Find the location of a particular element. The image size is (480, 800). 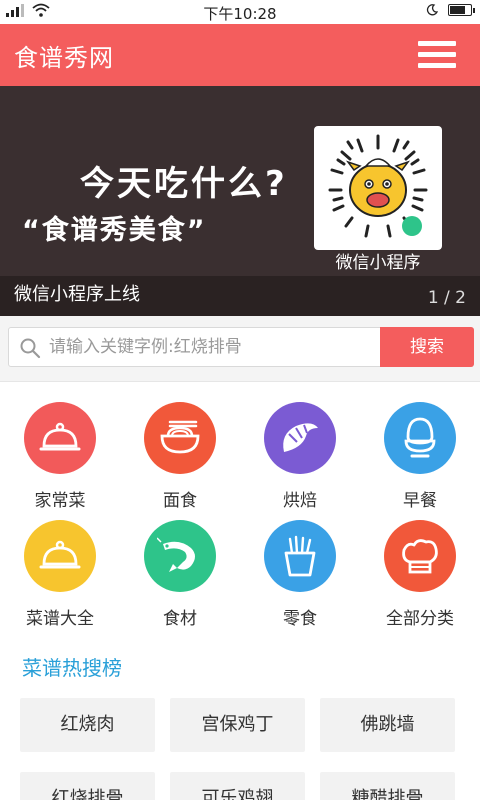

shrimp-icon is located at coordinates (176, 554).